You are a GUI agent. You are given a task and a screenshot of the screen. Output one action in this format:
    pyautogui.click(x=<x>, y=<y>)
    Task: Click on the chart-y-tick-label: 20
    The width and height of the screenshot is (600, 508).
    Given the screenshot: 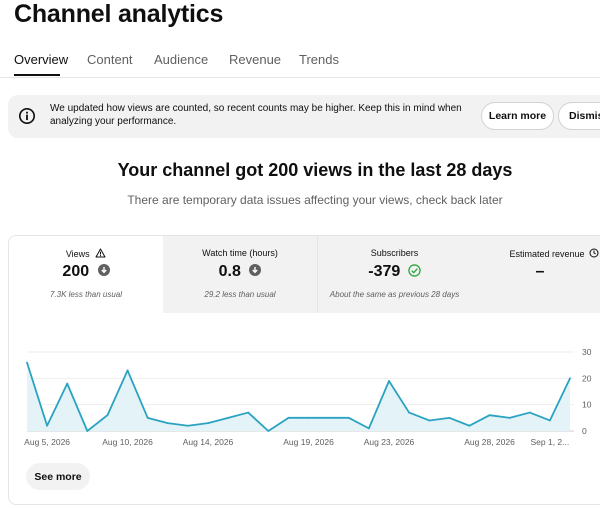 What is the action you would take?
    pyautogui.click(x=587, y=378)
    